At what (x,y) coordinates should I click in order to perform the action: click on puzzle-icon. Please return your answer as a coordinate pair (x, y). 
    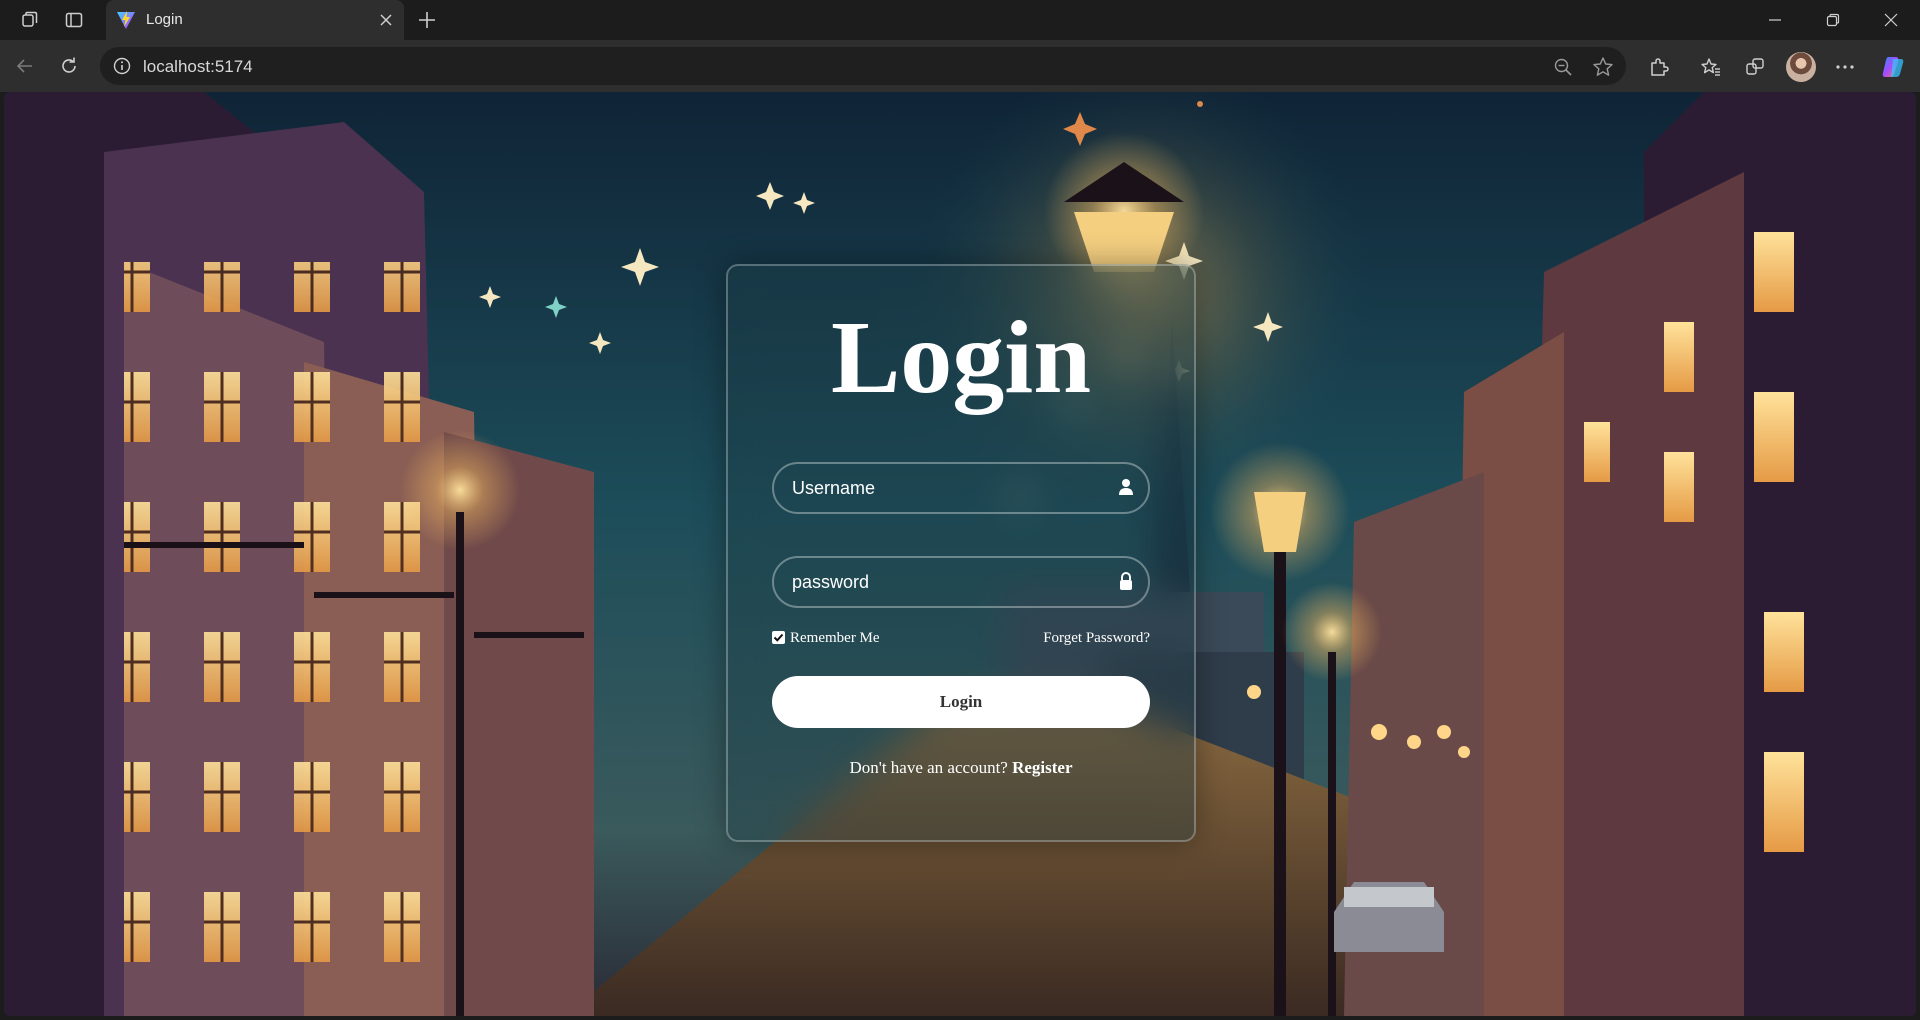
    Looking at the image, I should click on (1659, 67).